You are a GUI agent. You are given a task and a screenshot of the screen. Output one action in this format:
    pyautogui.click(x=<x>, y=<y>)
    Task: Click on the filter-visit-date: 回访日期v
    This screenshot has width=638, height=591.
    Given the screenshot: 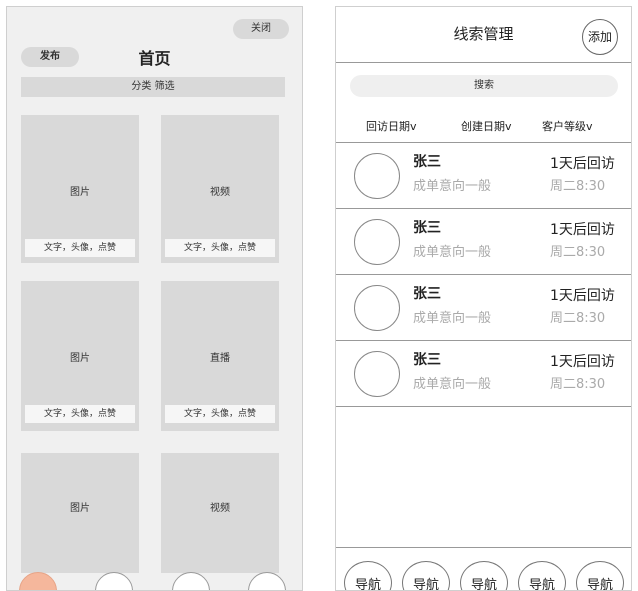 What is the action you would take?
    pyautogui.click(x=391, y=126)
    